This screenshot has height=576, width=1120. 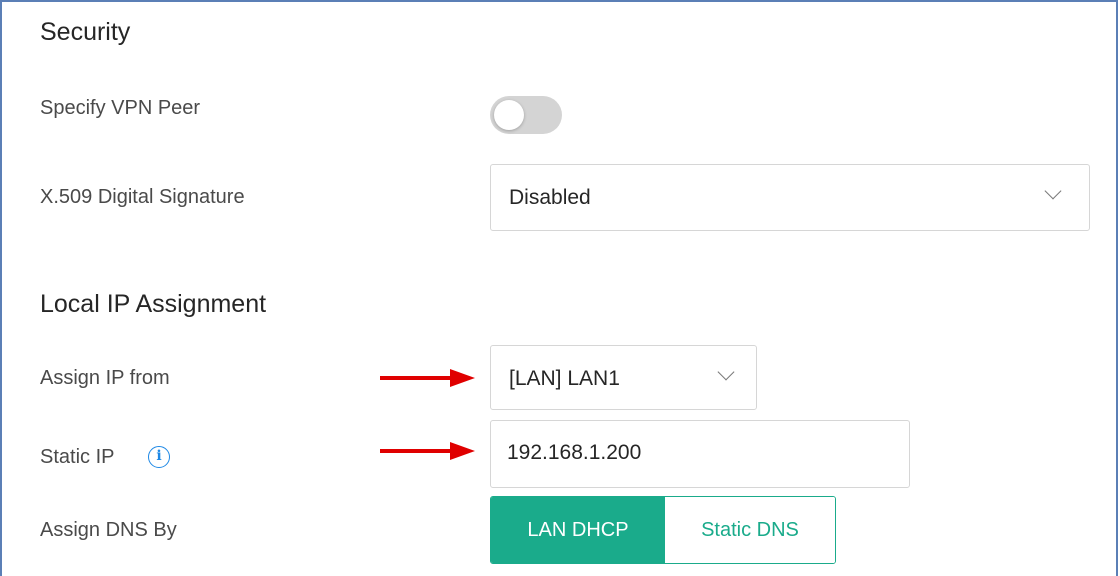 I want to click on section-title-local-ip: Local IP Assignment, so click(x=153, y=304).